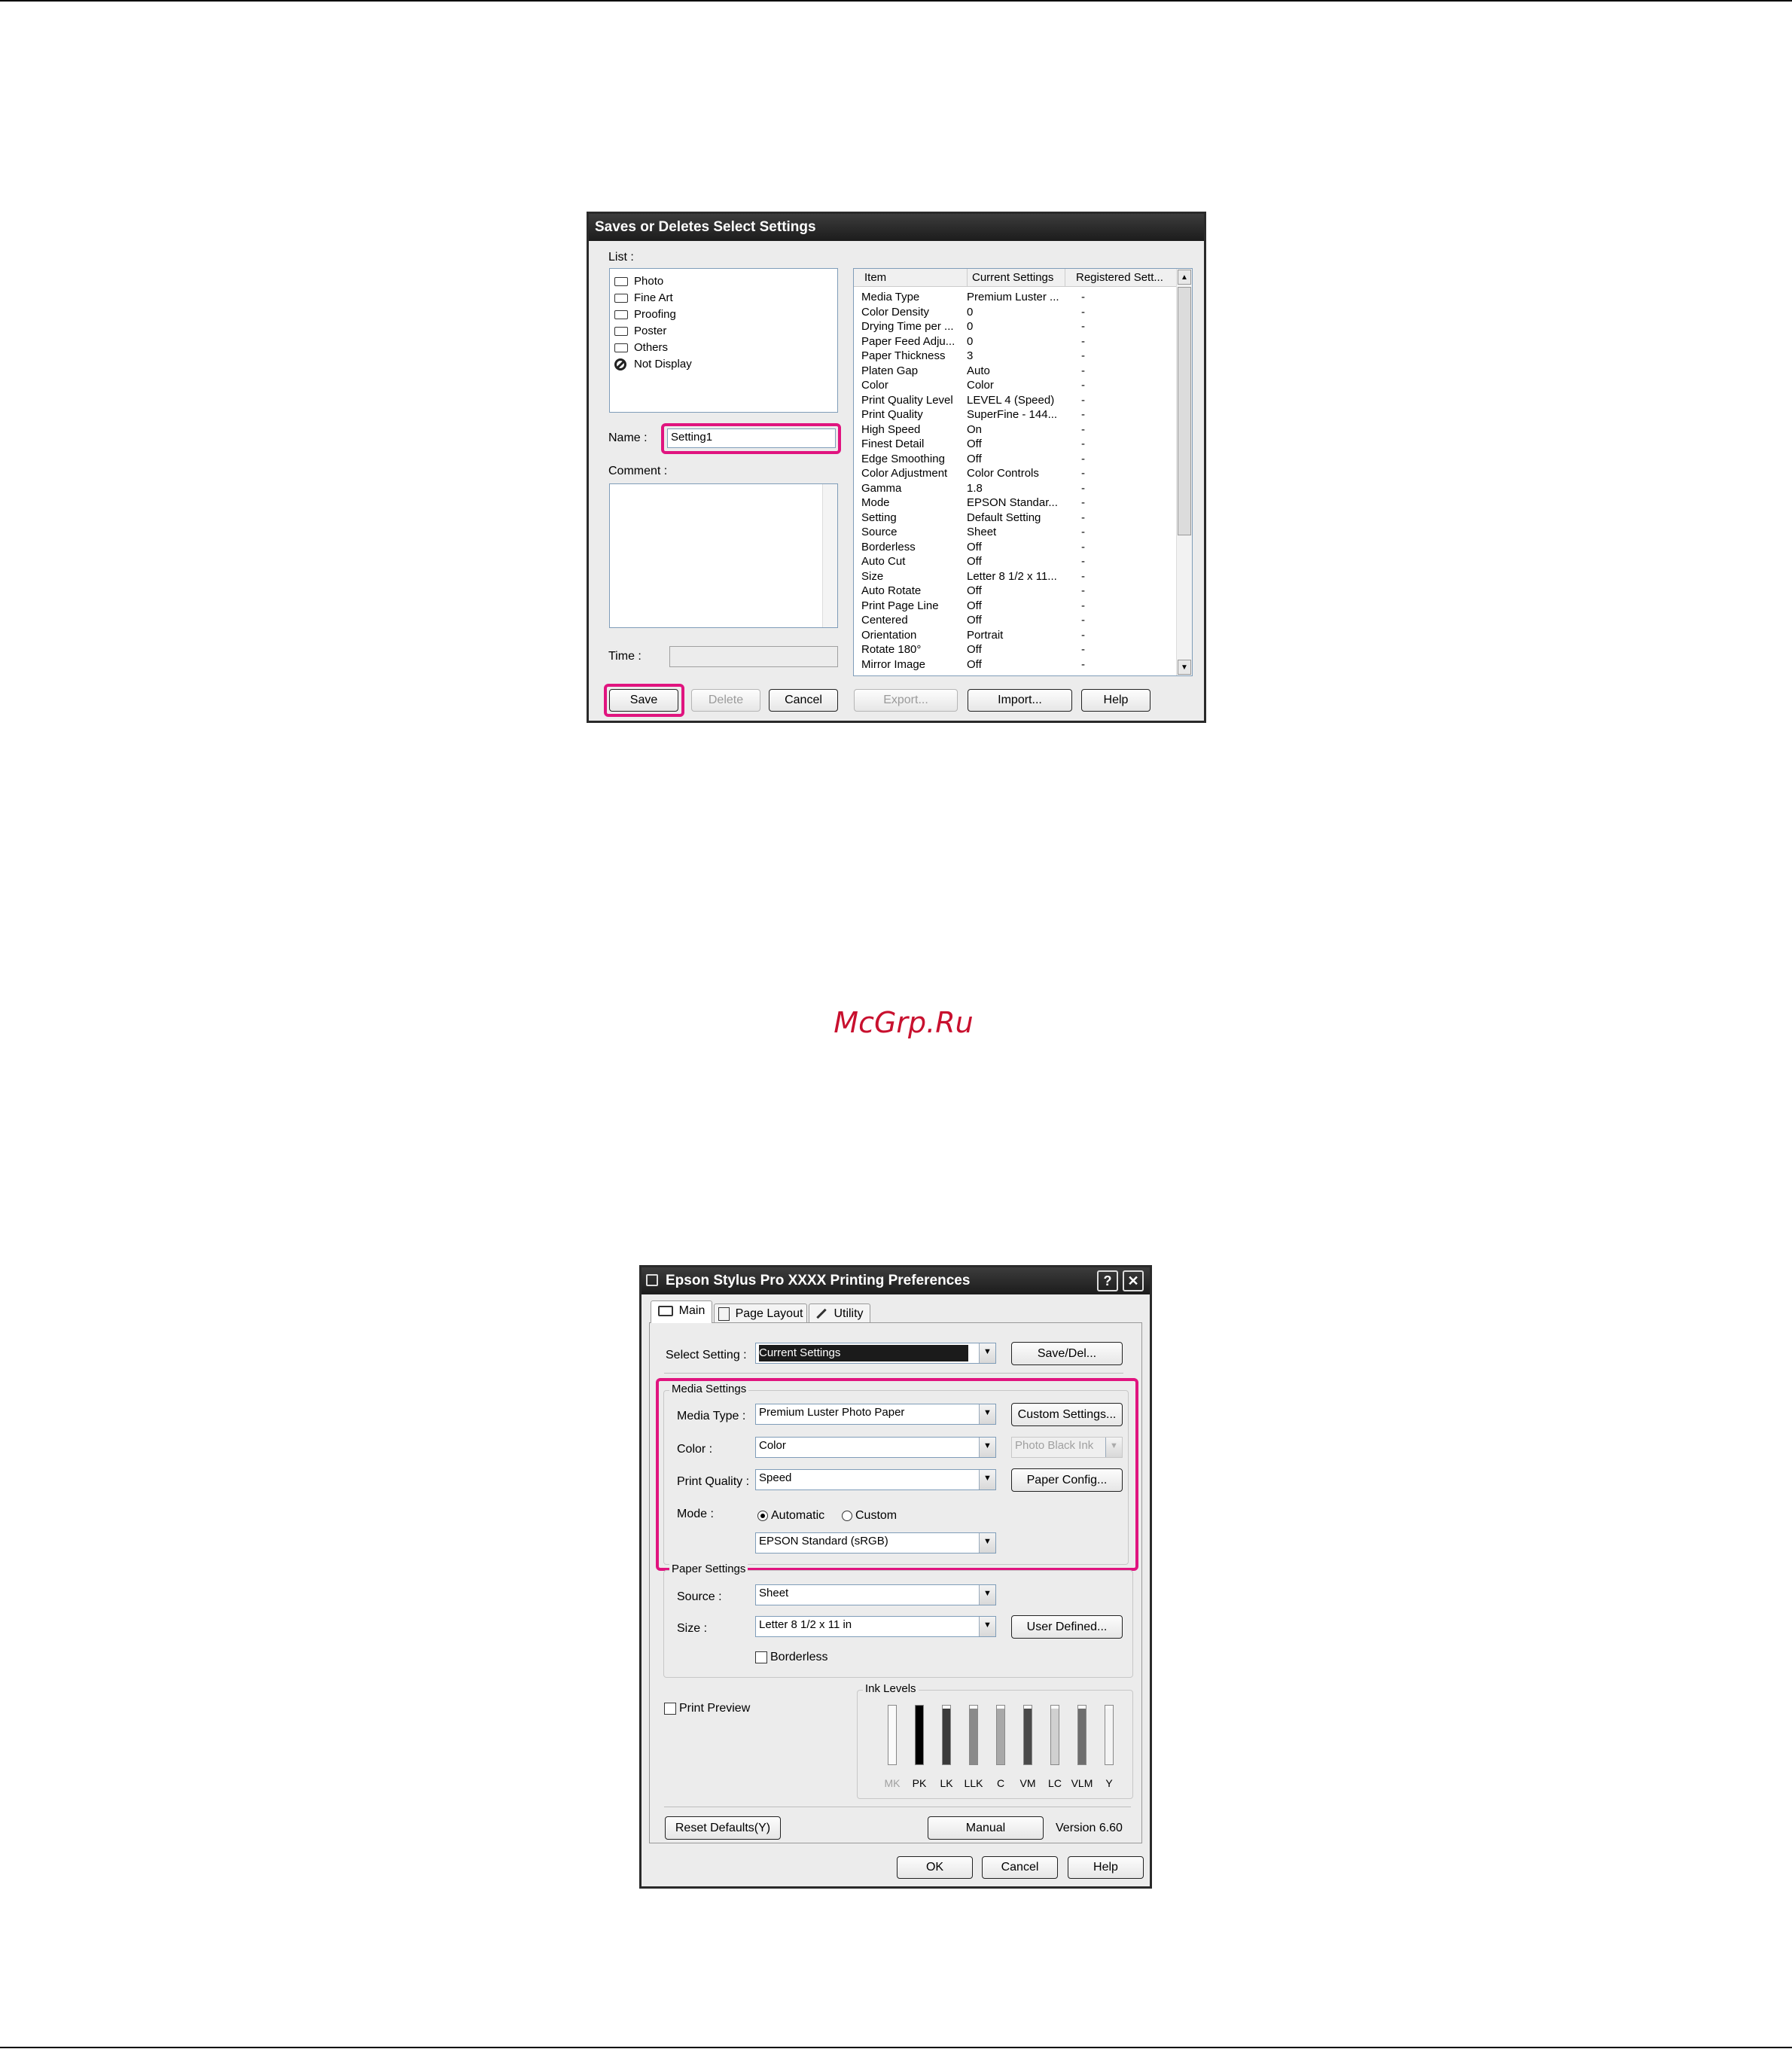 This screenshot has height=2049, width=1792. What do you see at coordinates (641, 348) in the screenshot?
I see `list-item: Others` at bounding box center [641, 348].